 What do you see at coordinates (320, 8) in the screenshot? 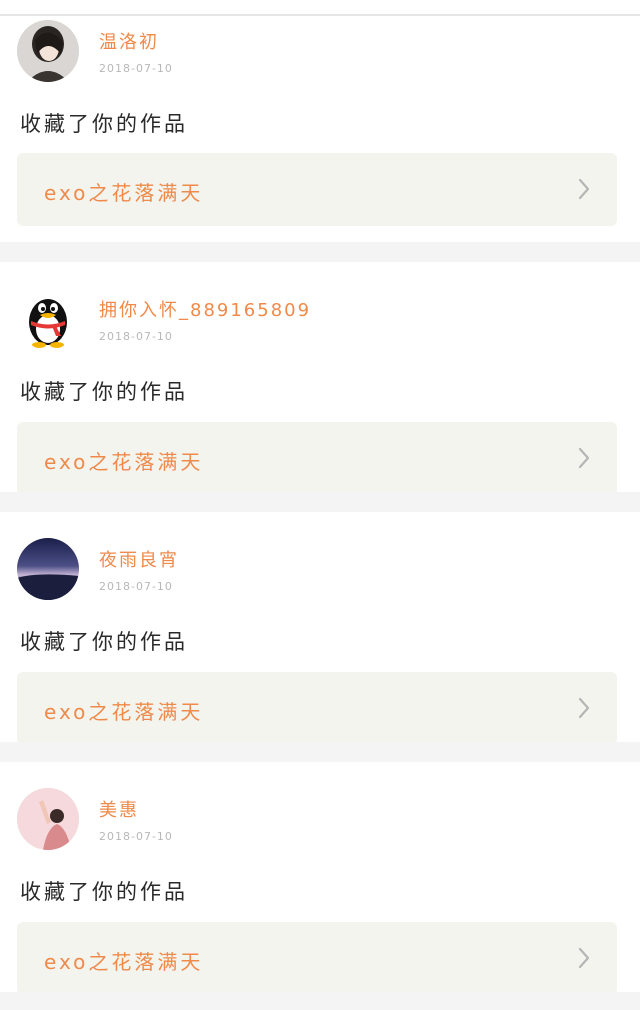
I see `top-bar` at bounding box center [320, 8].